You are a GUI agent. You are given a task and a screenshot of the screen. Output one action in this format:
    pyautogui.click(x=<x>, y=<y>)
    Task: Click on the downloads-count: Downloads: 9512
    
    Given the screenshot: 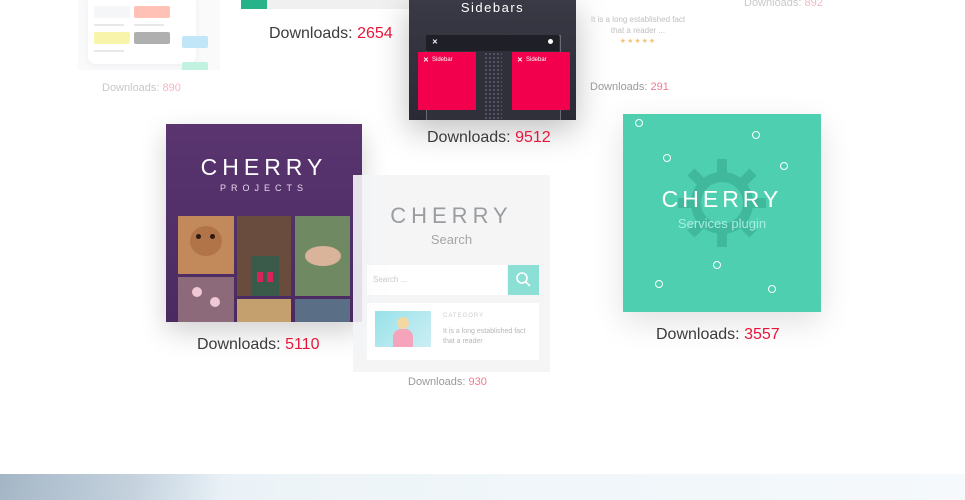 What is the action you would take?
    pyautogui.click(x=489, y=138)
    